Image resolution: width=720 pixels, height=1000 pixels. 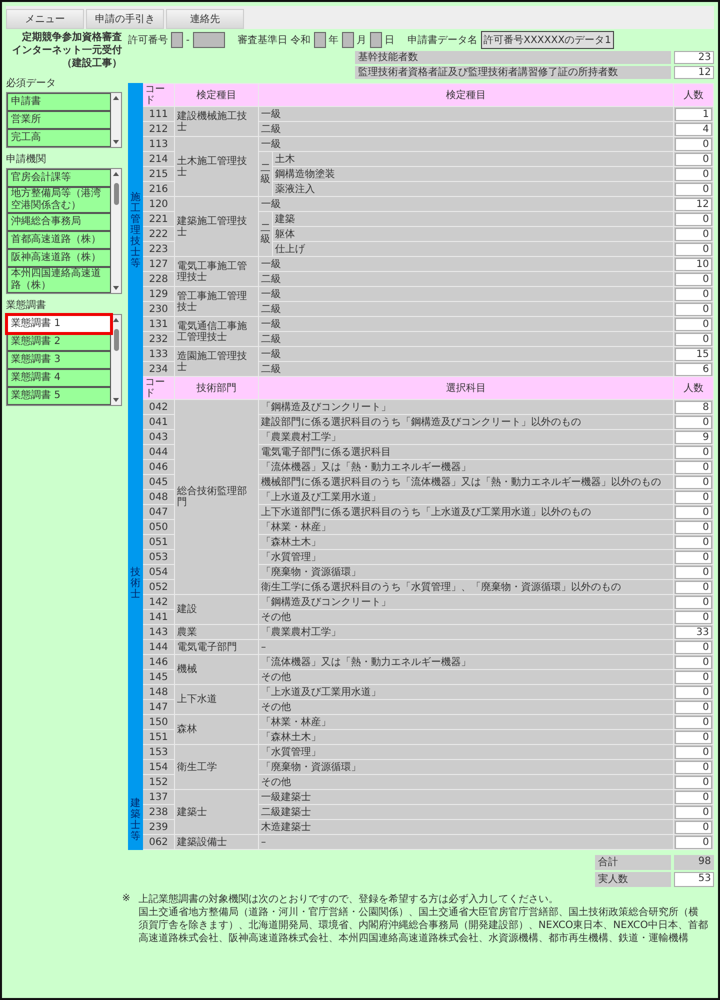 What do you see at coordinates (125, 19) in the screenshot?
I see `menu-tab: 申請の手引き` at bounding box center [125, 19].